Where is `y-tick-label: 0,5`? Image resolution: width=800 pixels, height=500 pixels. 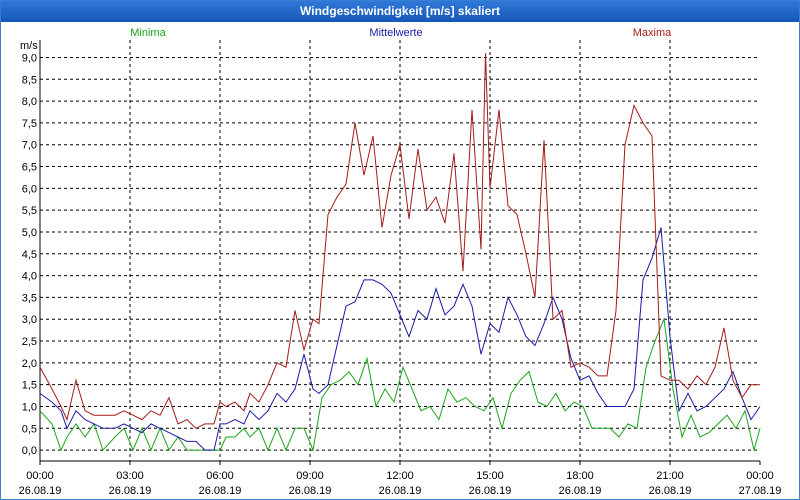
y-tick-label: 0,5 is located at coordinates (29, 429).